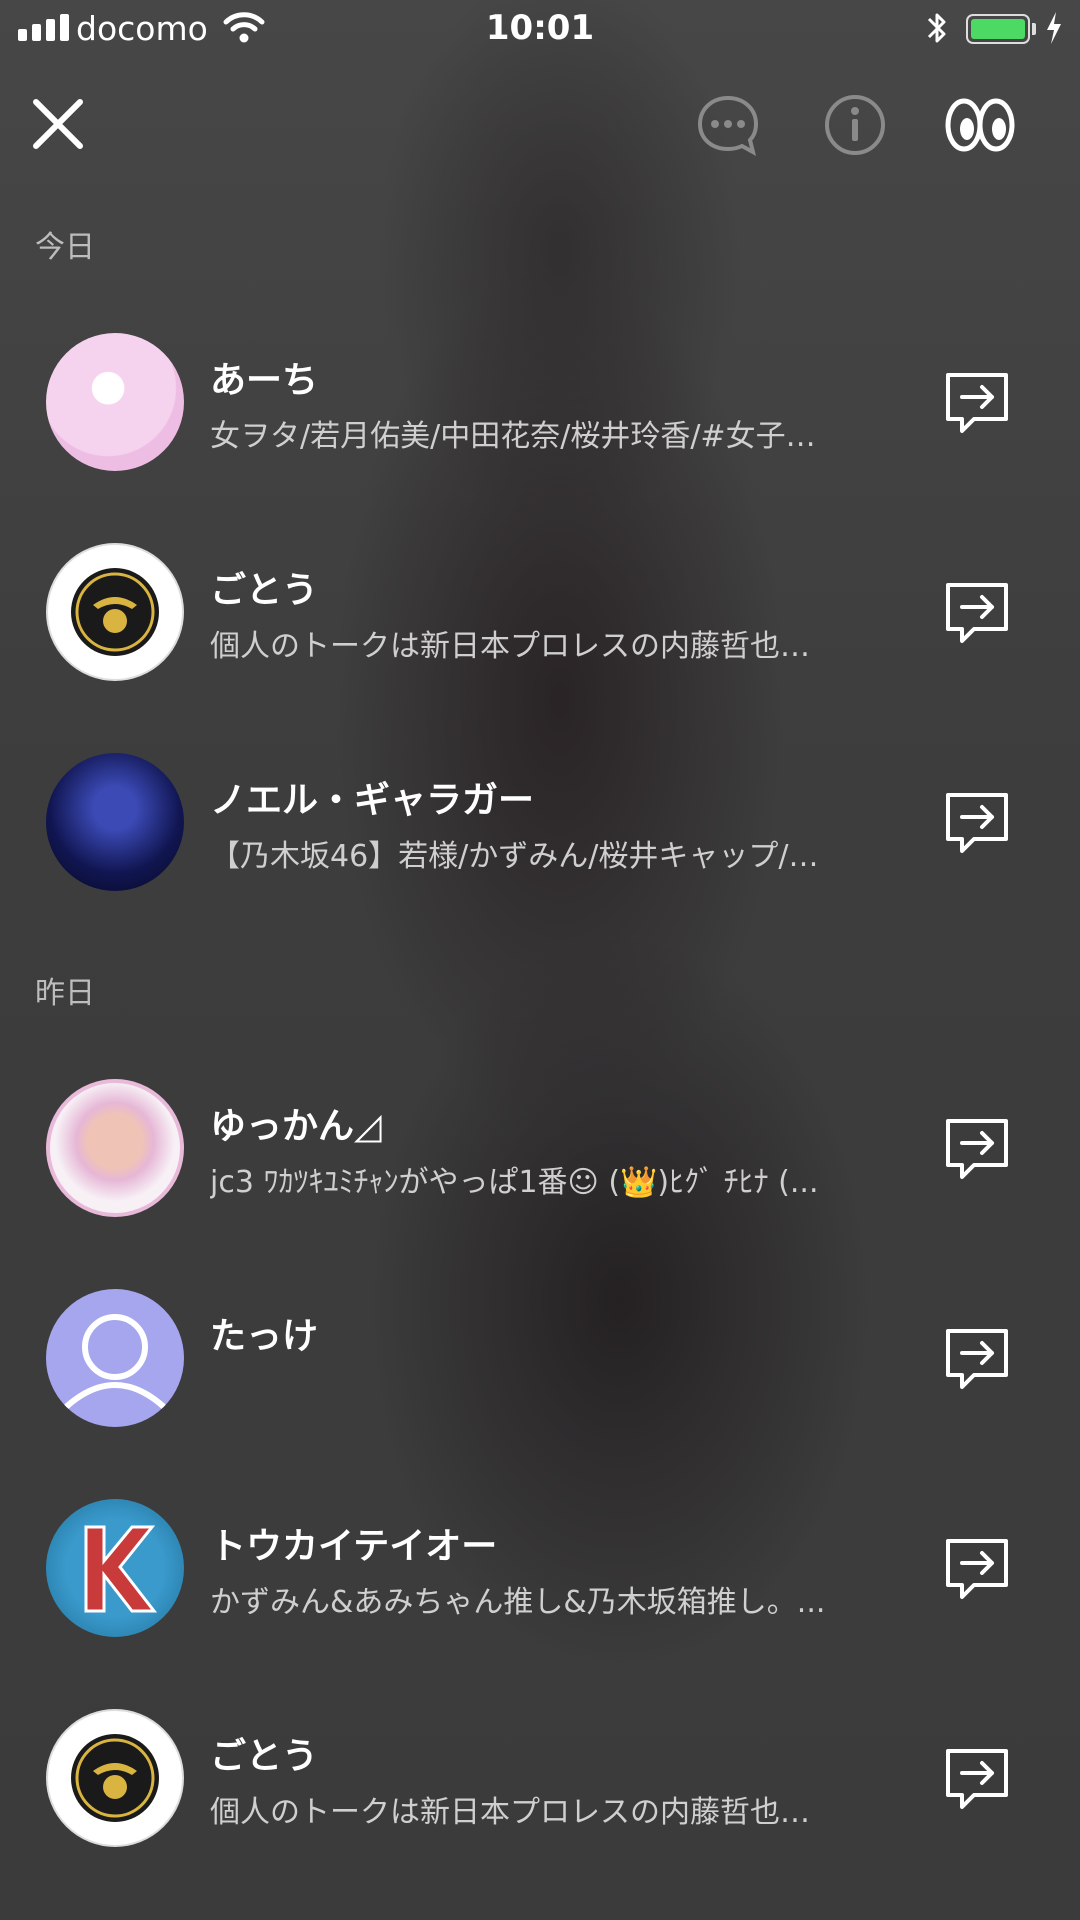 Image resolution: width=1080 pixels, height=1920 pixels. I want to click on status-bar: docomo 10:01, so click(540, 29).